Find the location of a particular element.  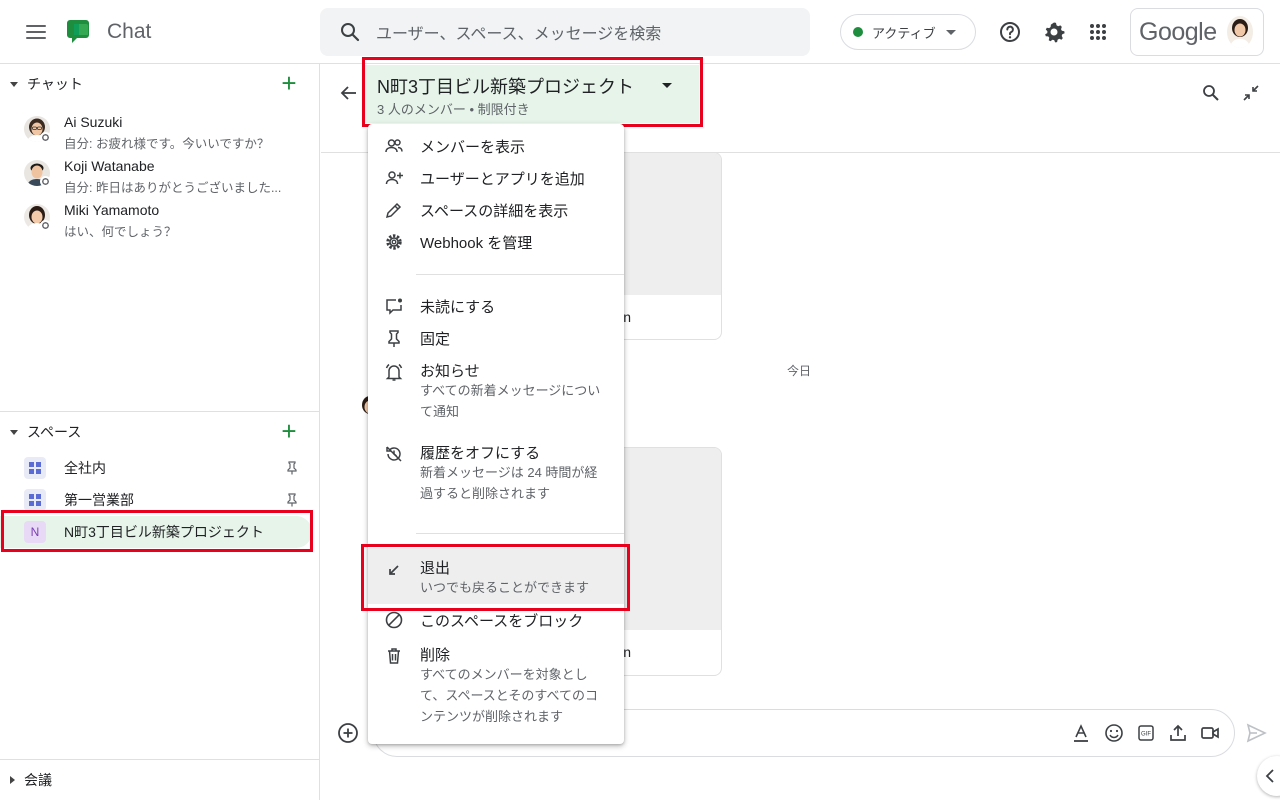

menu-label: 削除 is located at coordinates (435, 655).